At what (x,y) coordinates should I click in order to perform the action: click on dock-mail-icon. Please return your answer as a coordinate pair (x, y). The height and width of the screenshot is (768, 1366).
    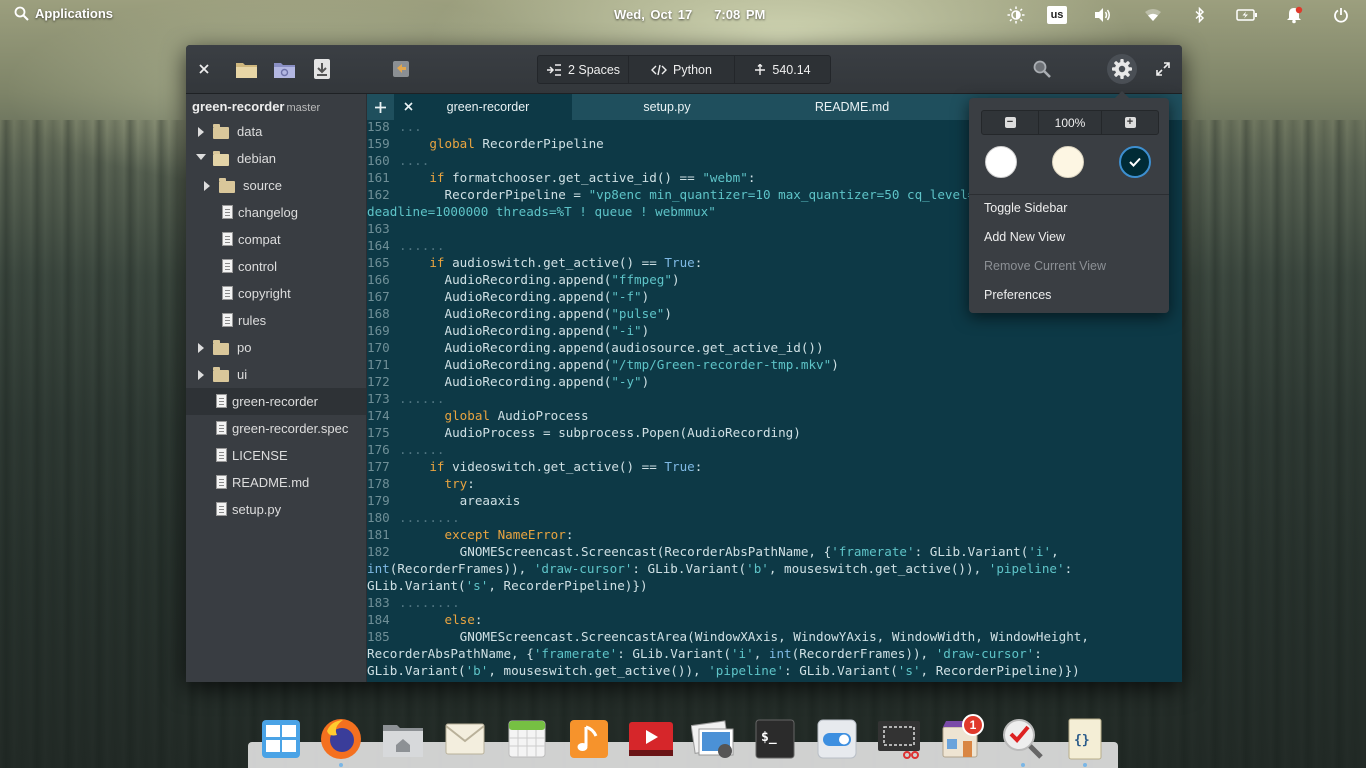
    Looking at the image, I should click on (465, 739).